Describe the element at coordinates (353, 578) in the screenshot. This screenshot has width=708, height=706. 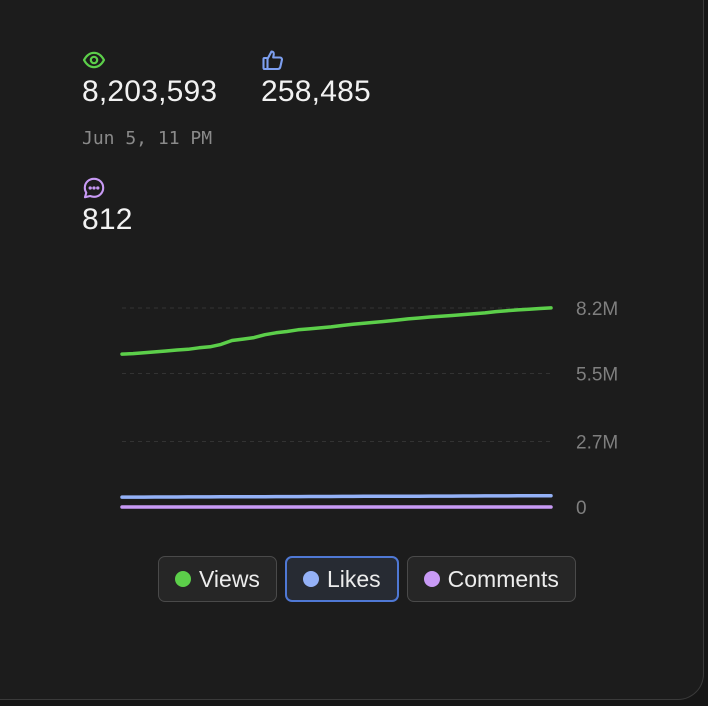
I see `legend-likes-label: Likes` at that location.